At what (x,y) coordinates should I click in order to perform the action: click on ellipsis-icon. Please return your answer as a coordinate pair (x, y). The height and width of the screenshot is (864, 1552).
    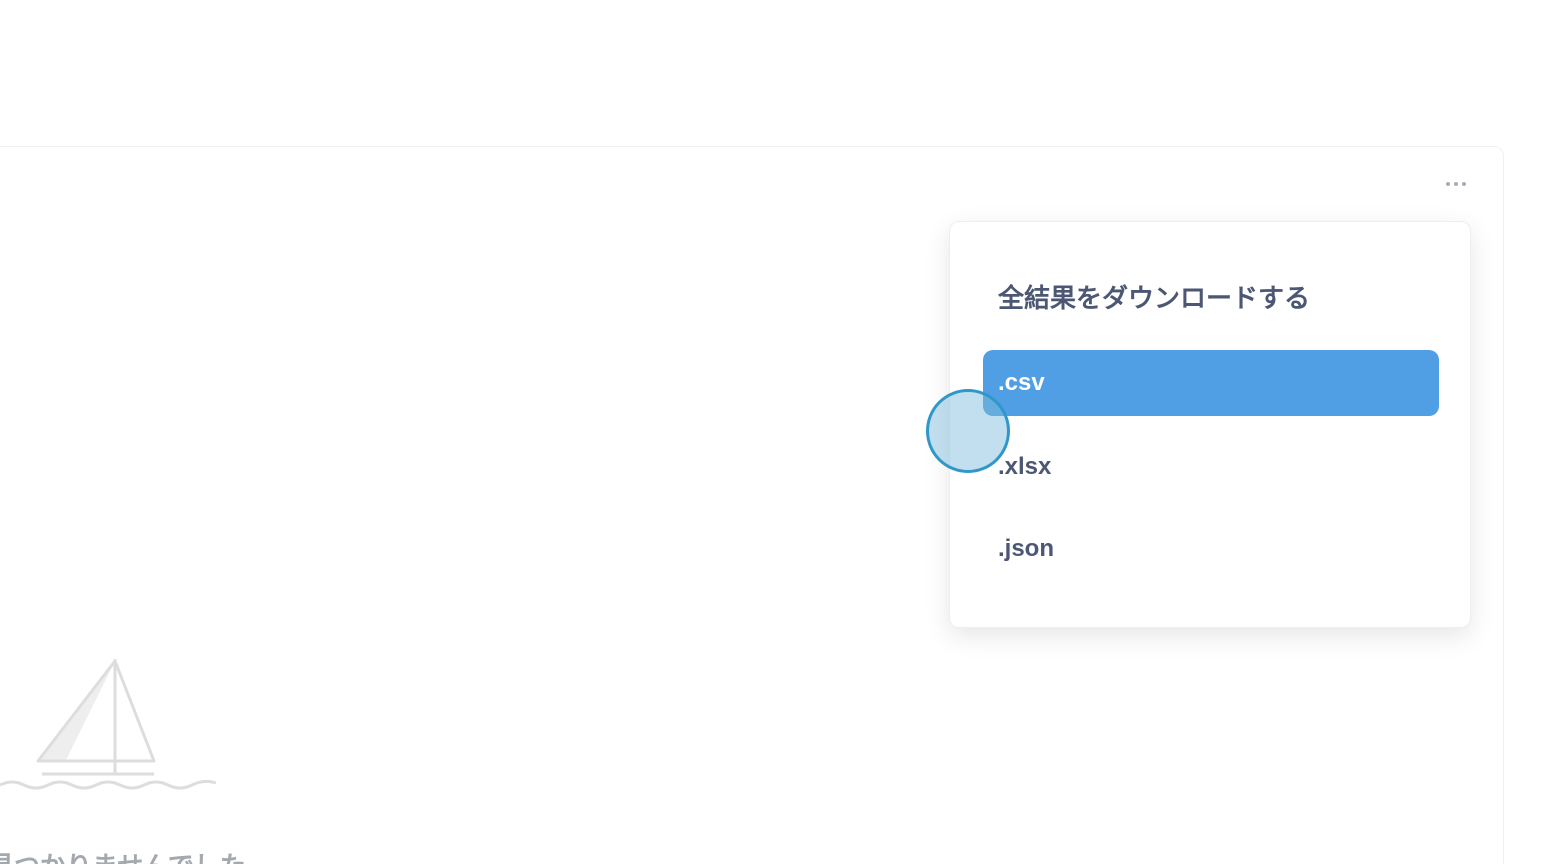
    Looking at the image, I should click on (1448, 184).